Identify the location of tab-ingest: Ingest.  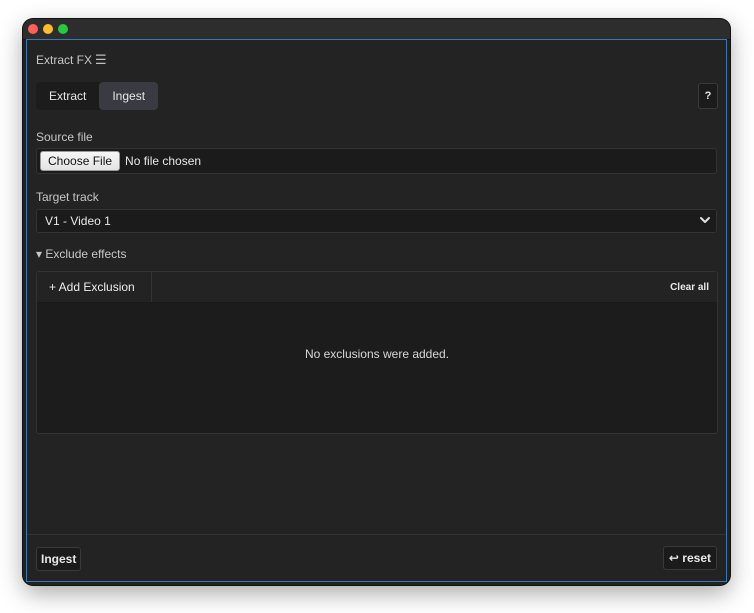
(129, 96).